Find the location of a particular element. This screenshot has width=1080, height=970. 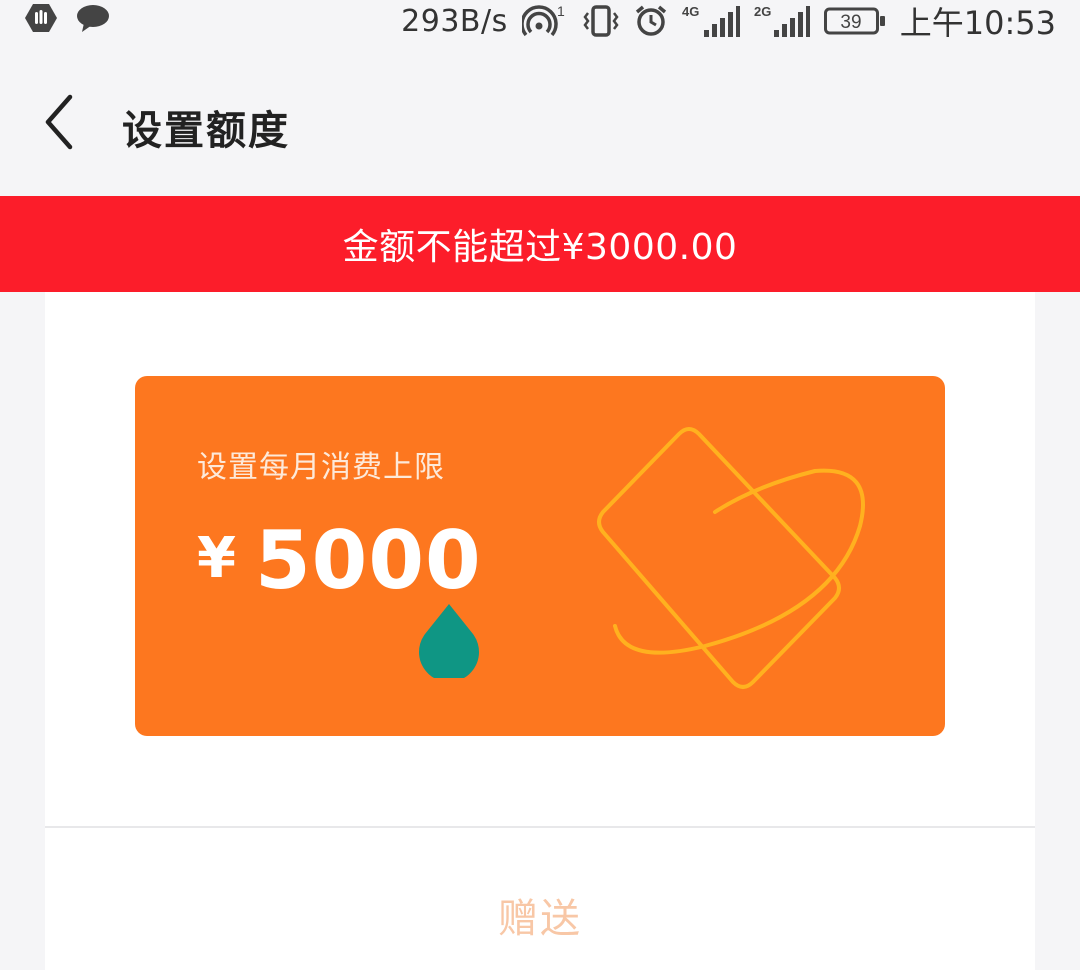

signal-4g-icon: 4G is located at coordinates (711, 21).